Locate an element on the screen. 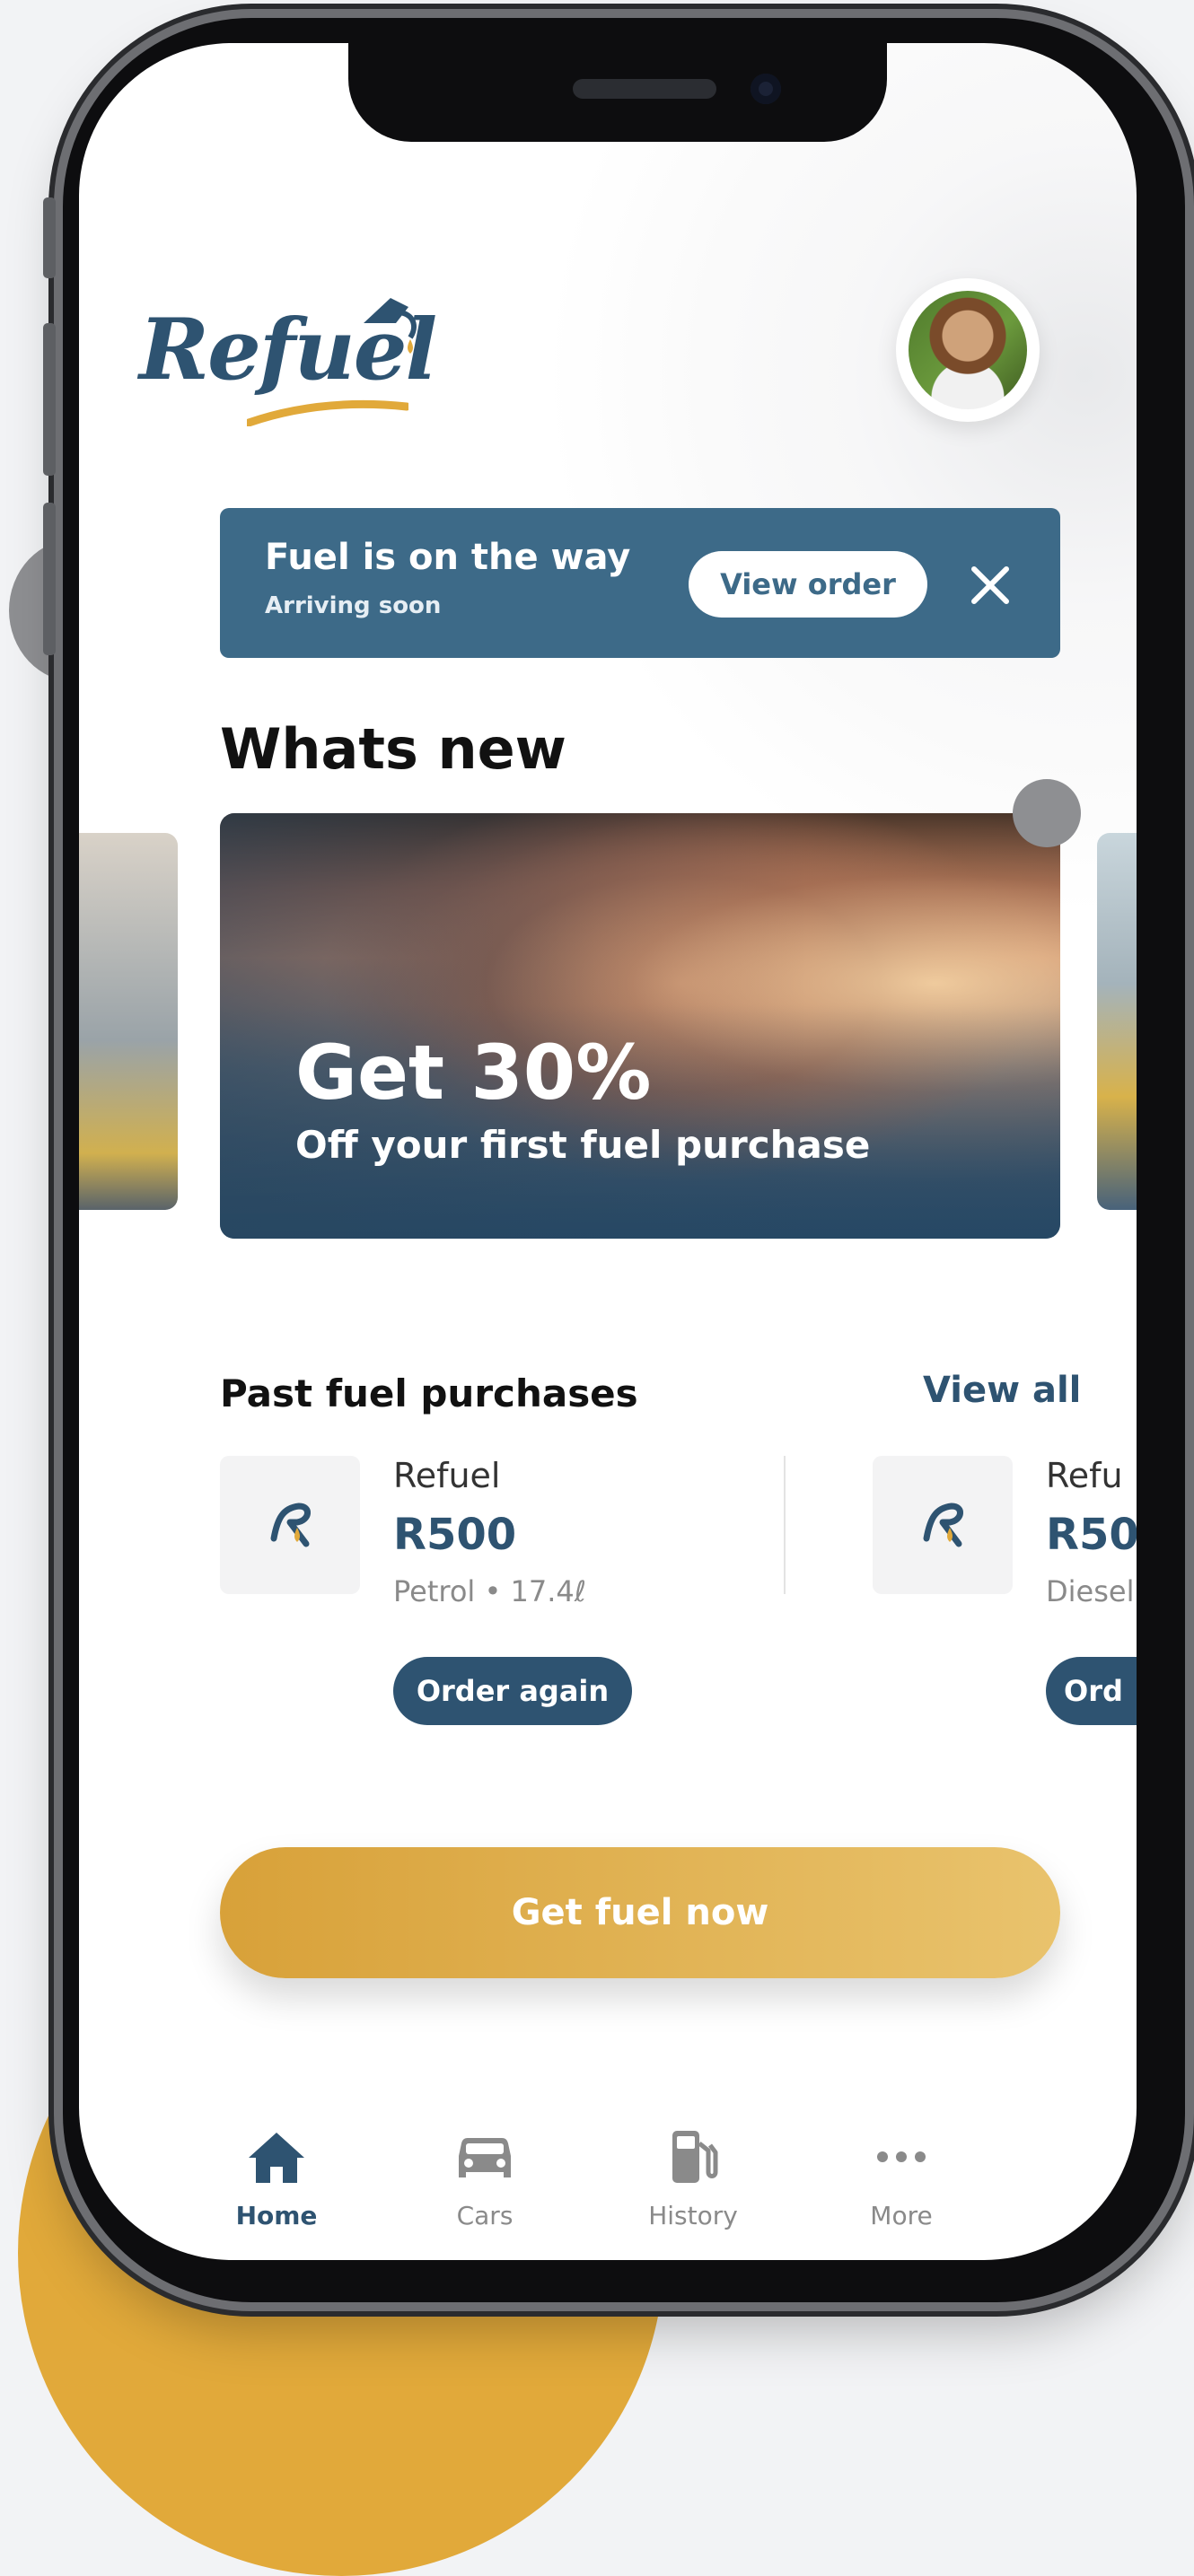 This screenshot has width=1194, height=2576. more-dots-icon is located at coordinates (901, 2156).